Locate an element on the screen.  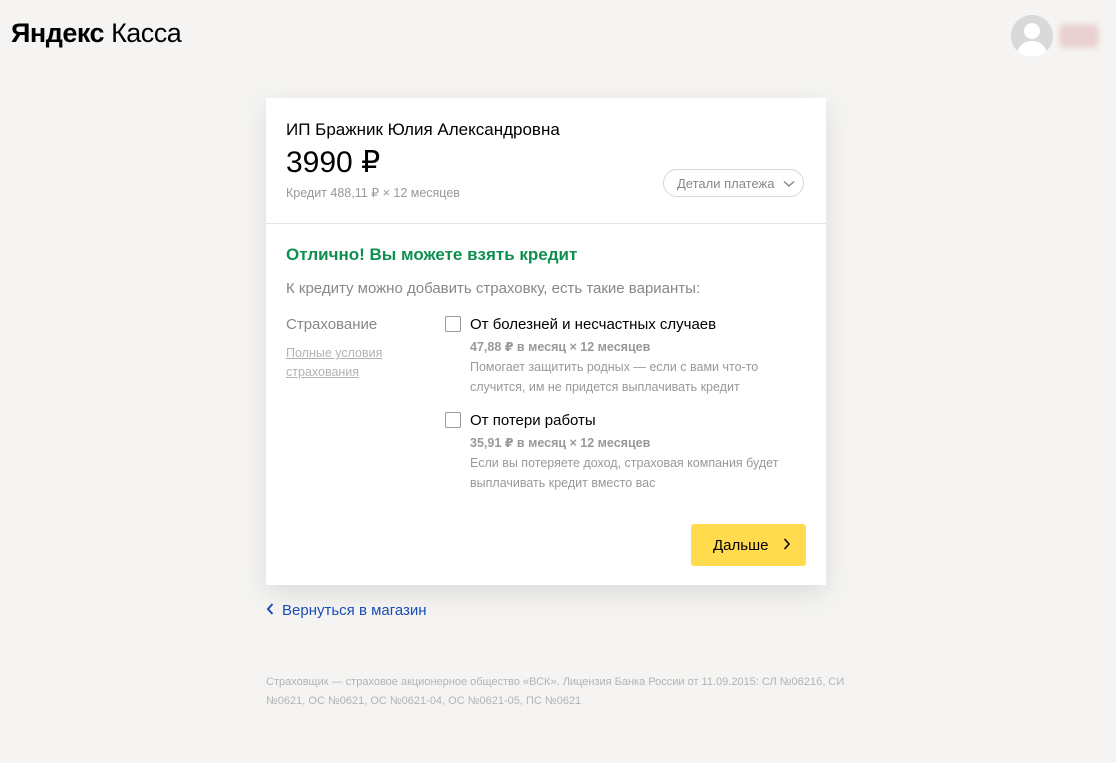
insurance-option-price: 35,91 ₽ в месяц × 12 месяцев is located at coordinates (560, 443).